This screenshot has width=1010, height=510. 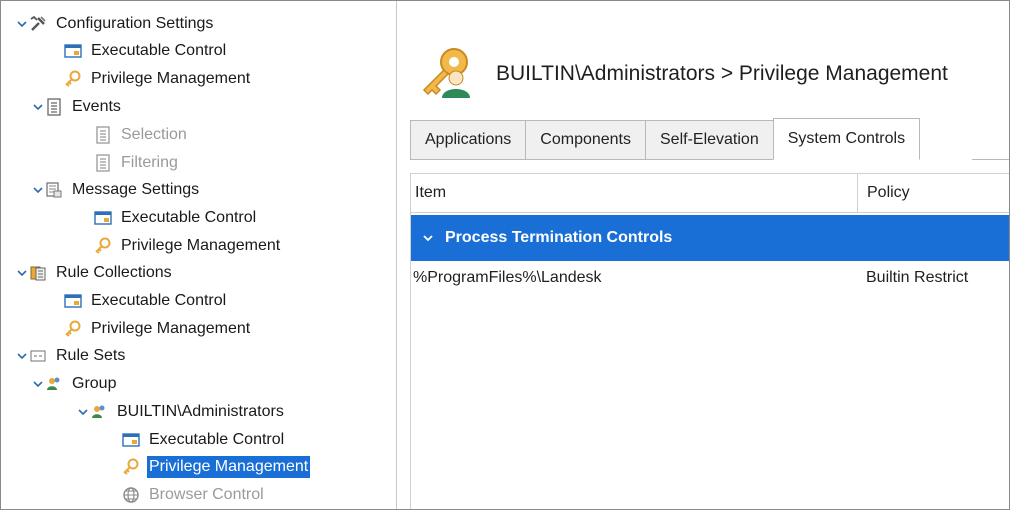 What do you see at coordinates (709, 140) in the screenshot?
I see `tab-self-elevation: Self-Elevation` at bounding box center [709, 140].